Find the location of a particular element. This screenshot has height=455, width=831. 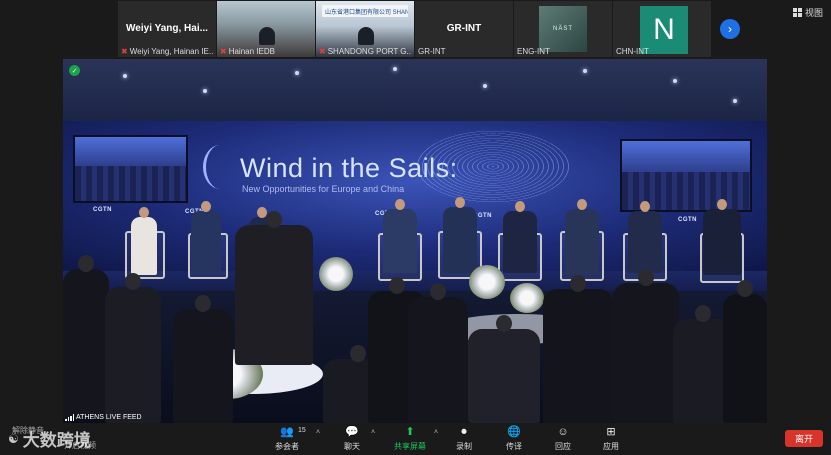

grid-view-icon is located at coordinates (797, 12).